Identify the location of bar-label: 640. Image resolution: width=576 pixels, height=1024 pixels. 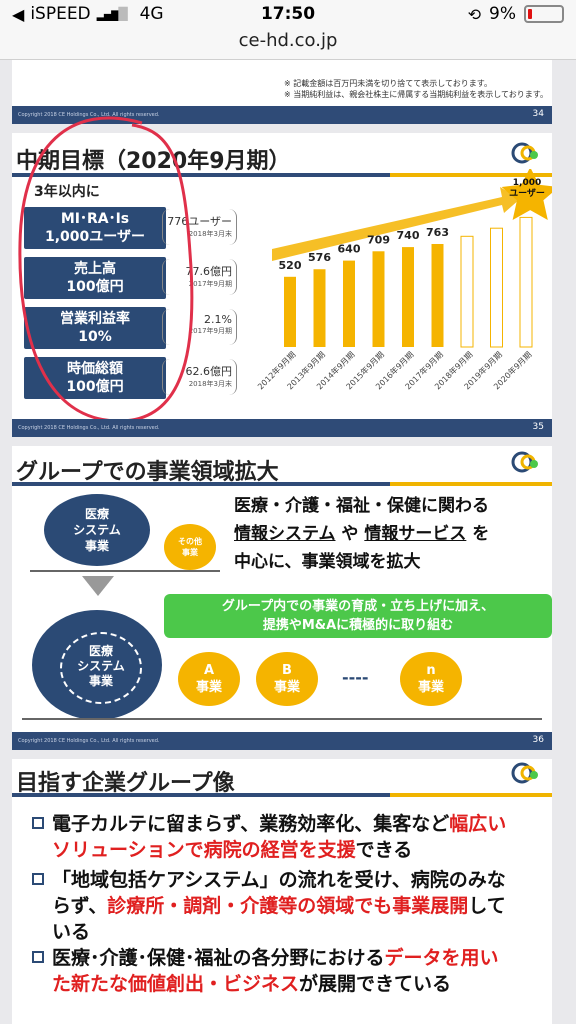
(349, 249).